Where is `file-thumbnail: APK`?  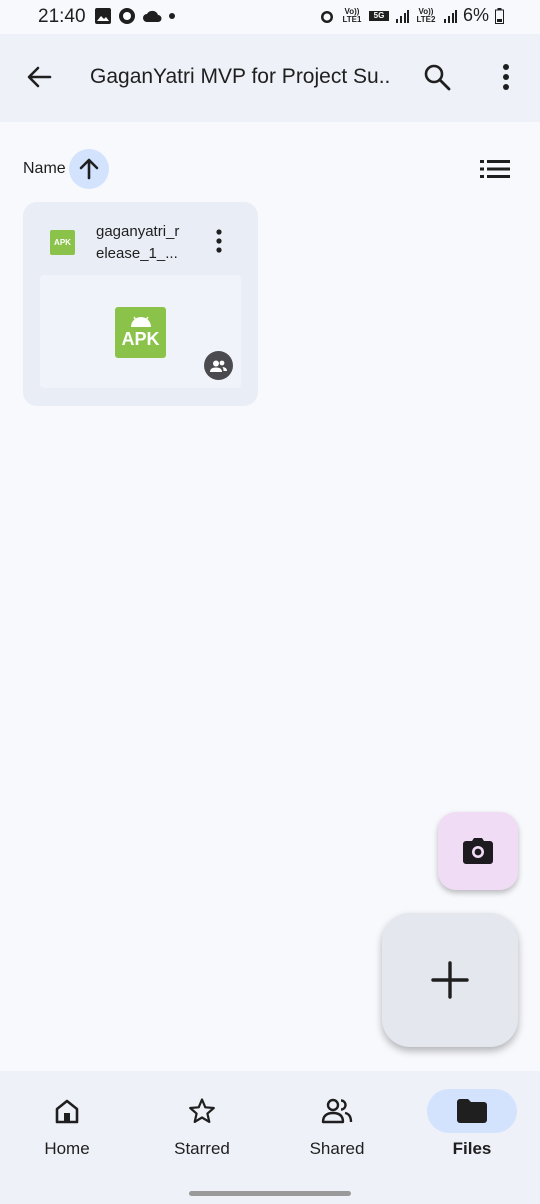
file-thumbnail: APK is located at coordinates (140, 331).